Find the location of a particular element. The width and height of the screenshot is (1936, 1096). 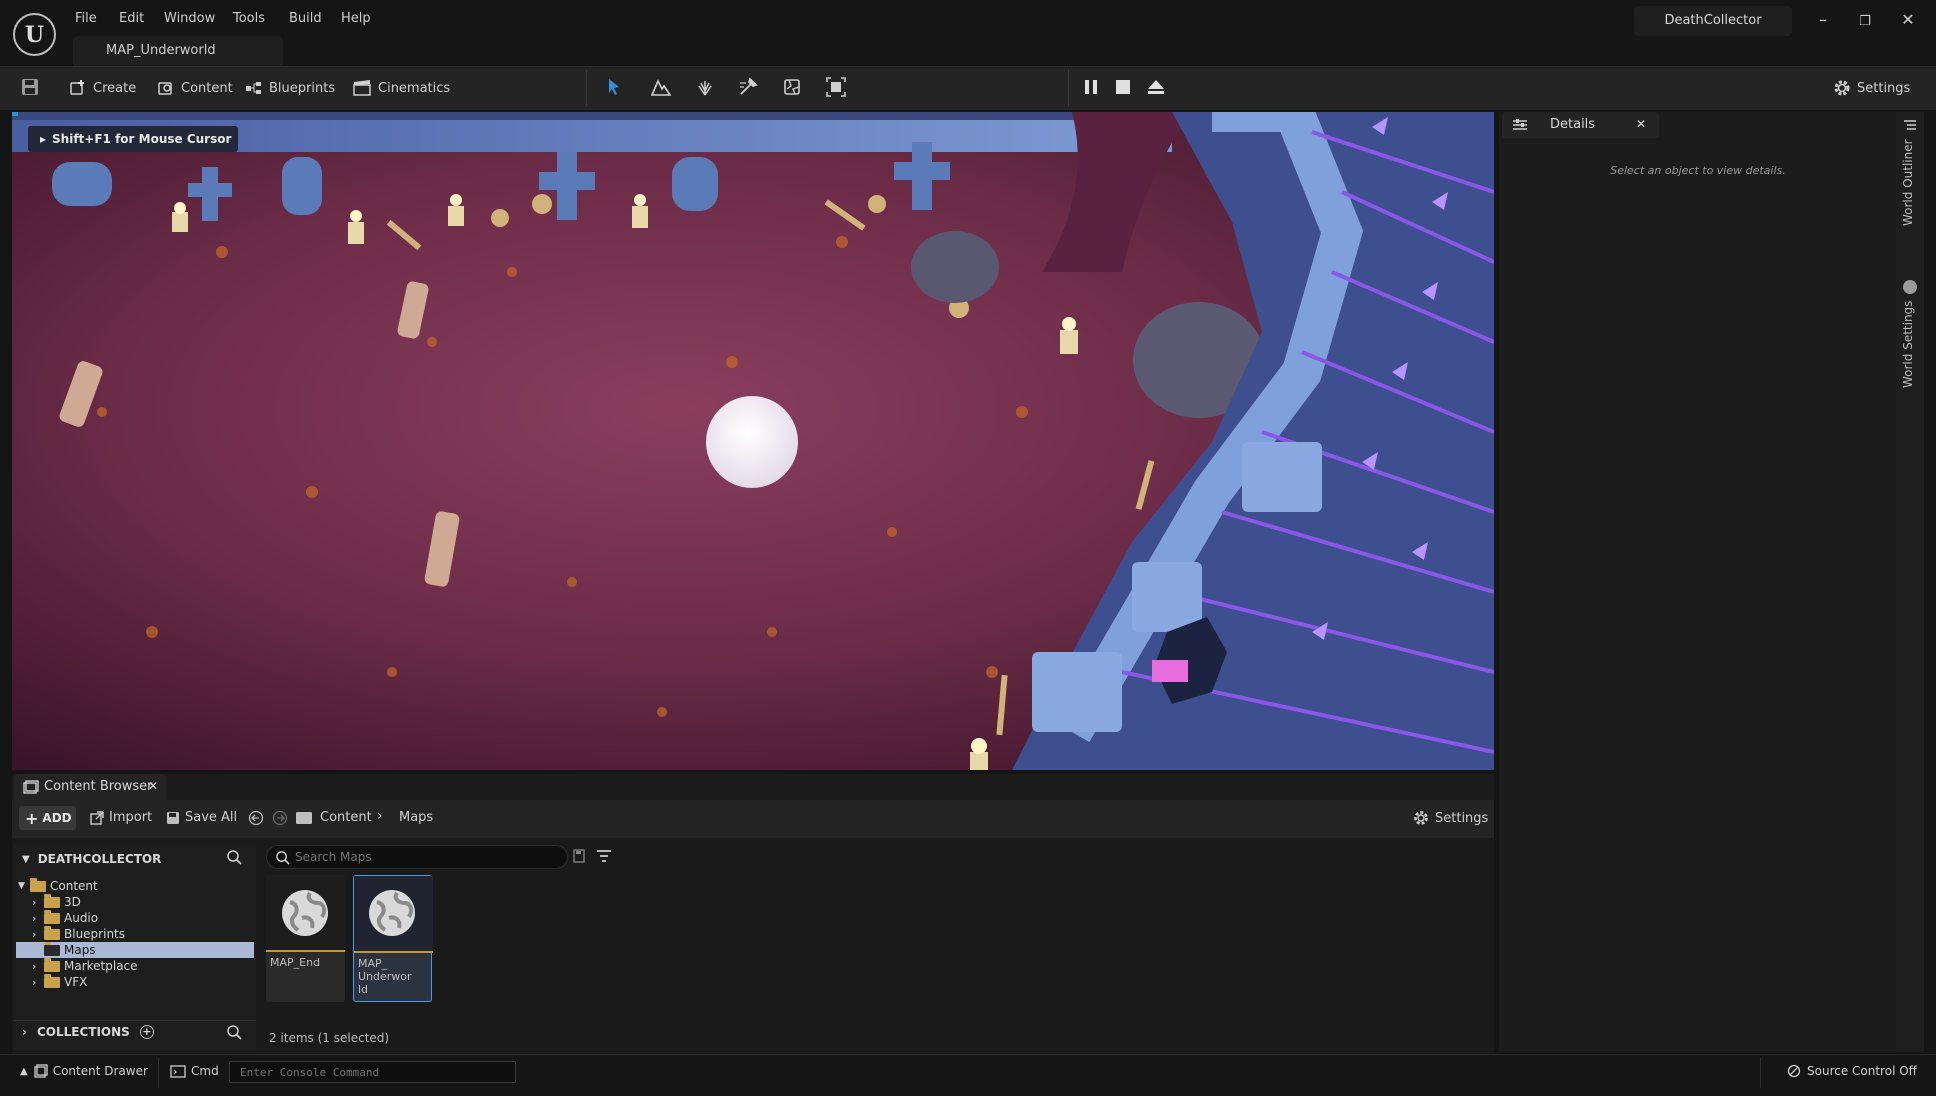

tree-item-label: 3D is located at coordinates (72, 902).